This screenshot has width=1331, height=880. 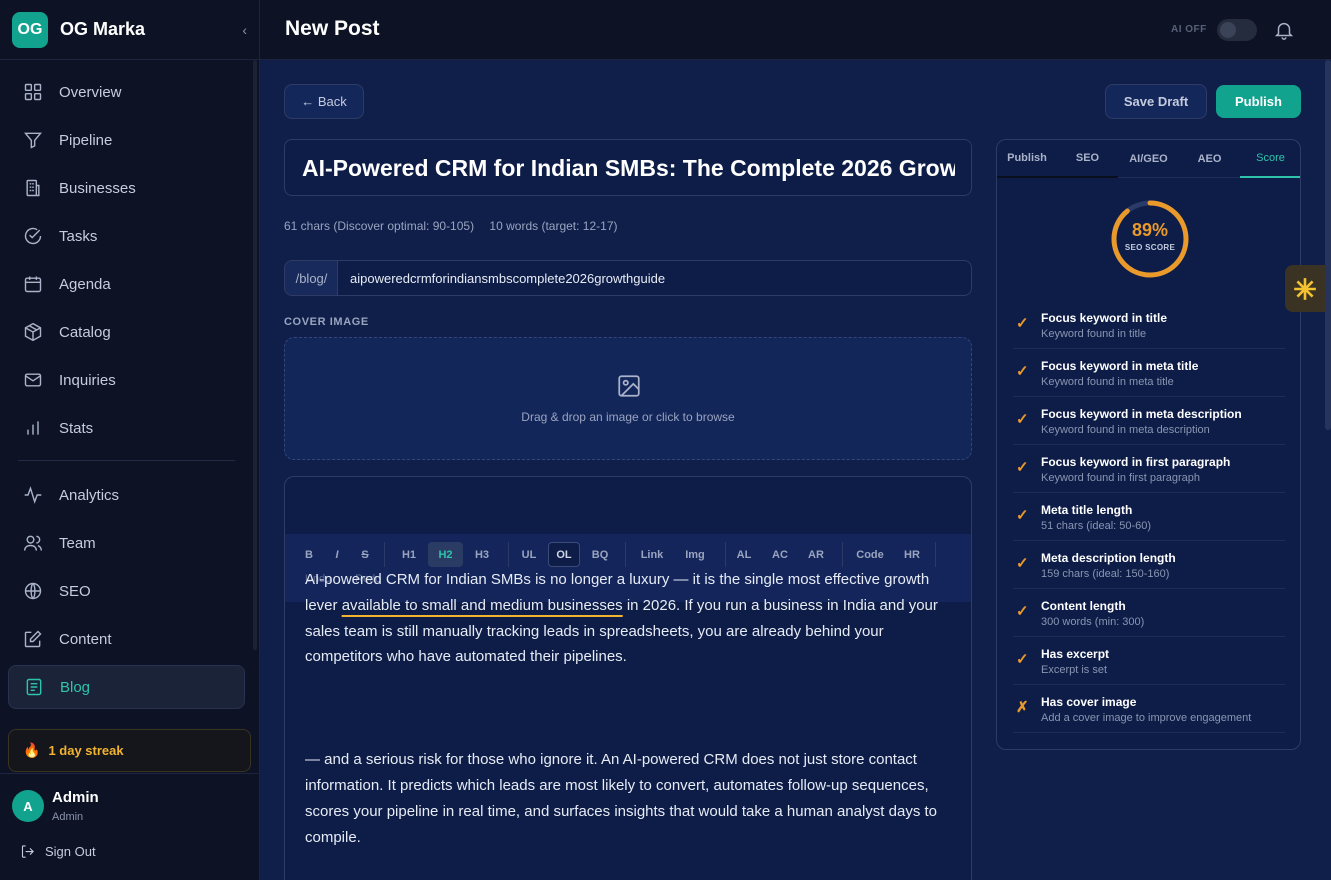 What do you see at coordinates (255, 355) in the screenshot?
I see `sidebar-scrollbar` at bounding box center [255, 355].